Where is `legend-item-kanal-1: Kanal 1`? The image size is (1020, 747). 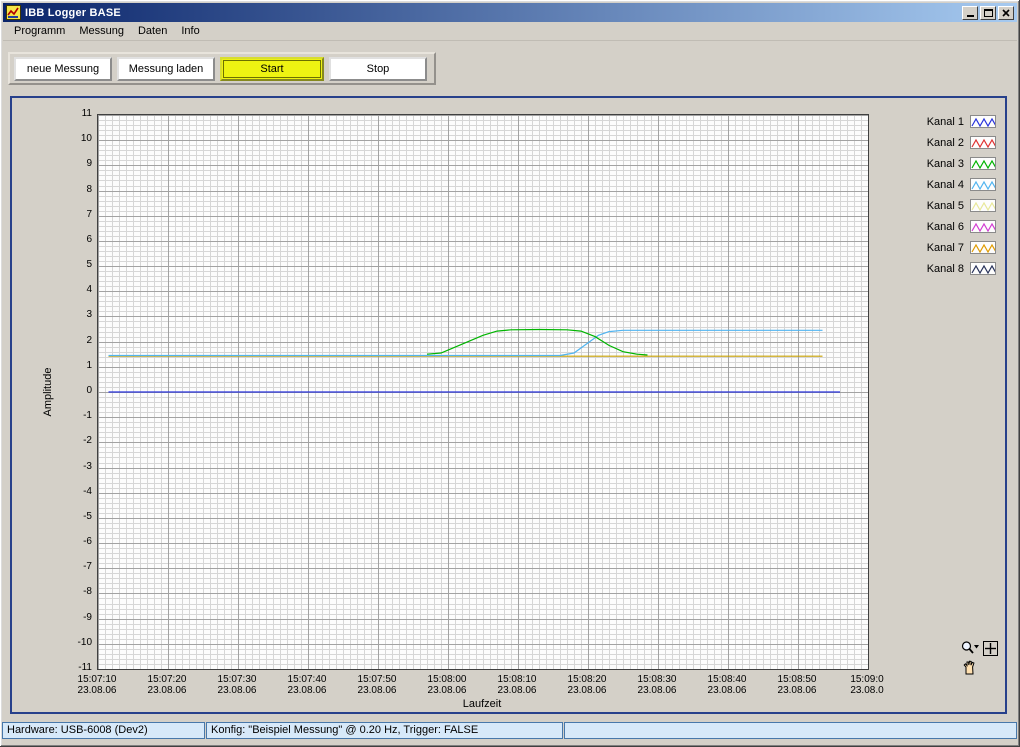
legend-item-kanal-1: Kanal 1 is located at coordinates (941, 121).